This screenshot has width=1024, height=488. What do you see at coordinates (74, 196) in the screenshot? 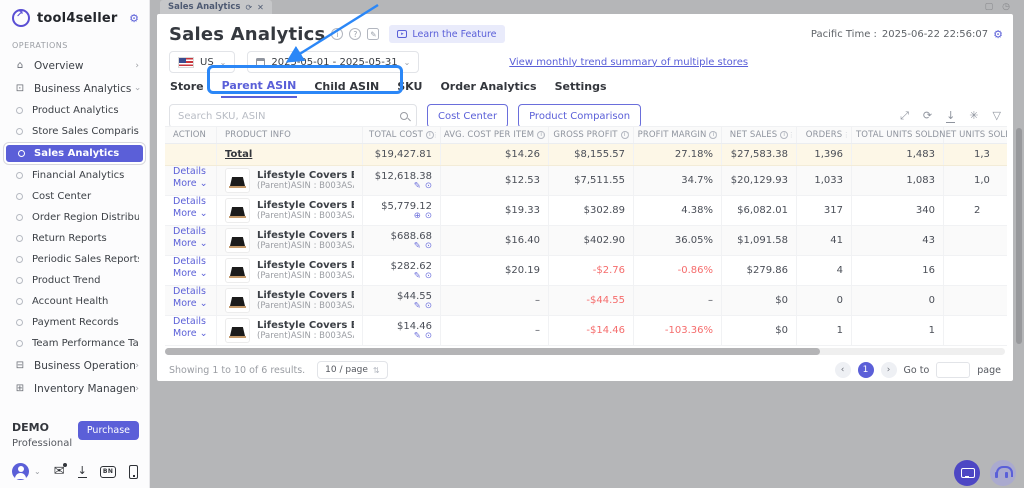
I see `sidebar-item-cost-center: Cost Center` at bounding box center [74, 196].